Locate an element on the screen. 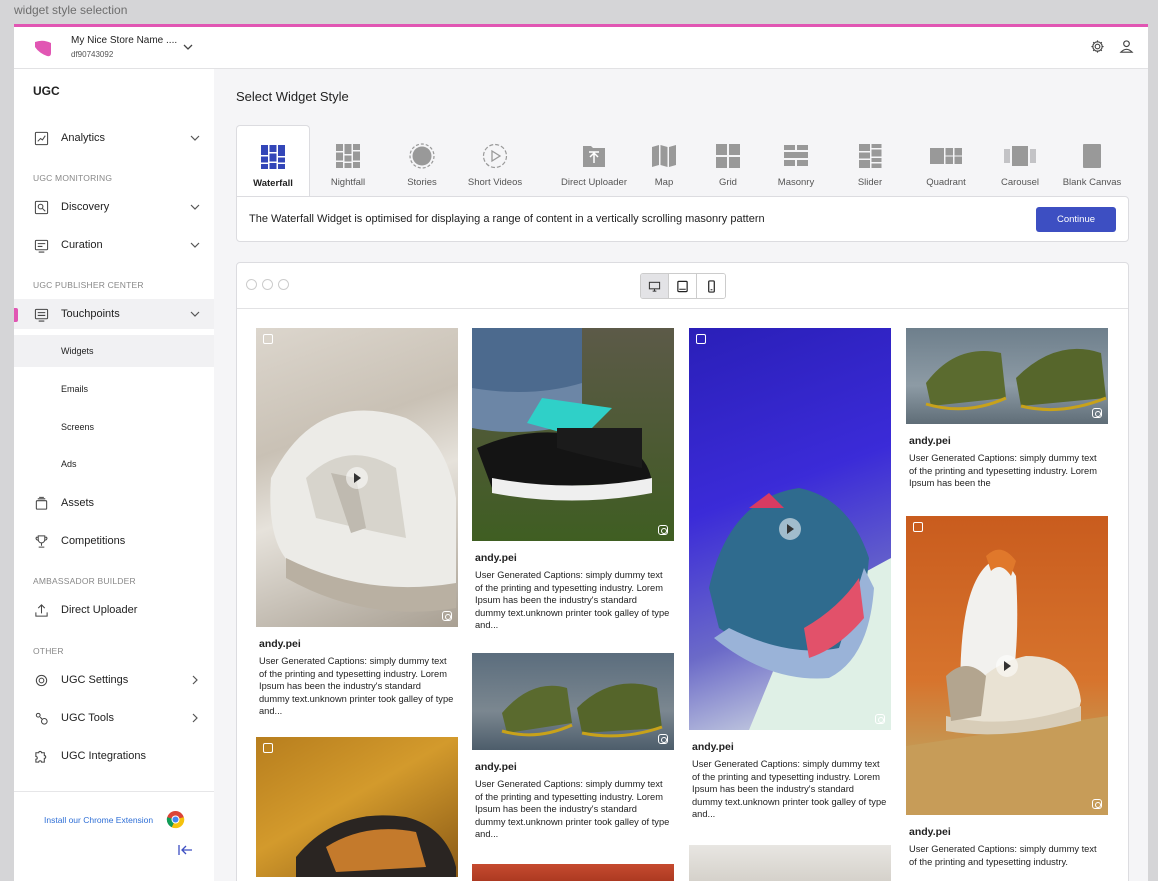  style-tab-label: Grid is located at coordinates (728, 182).